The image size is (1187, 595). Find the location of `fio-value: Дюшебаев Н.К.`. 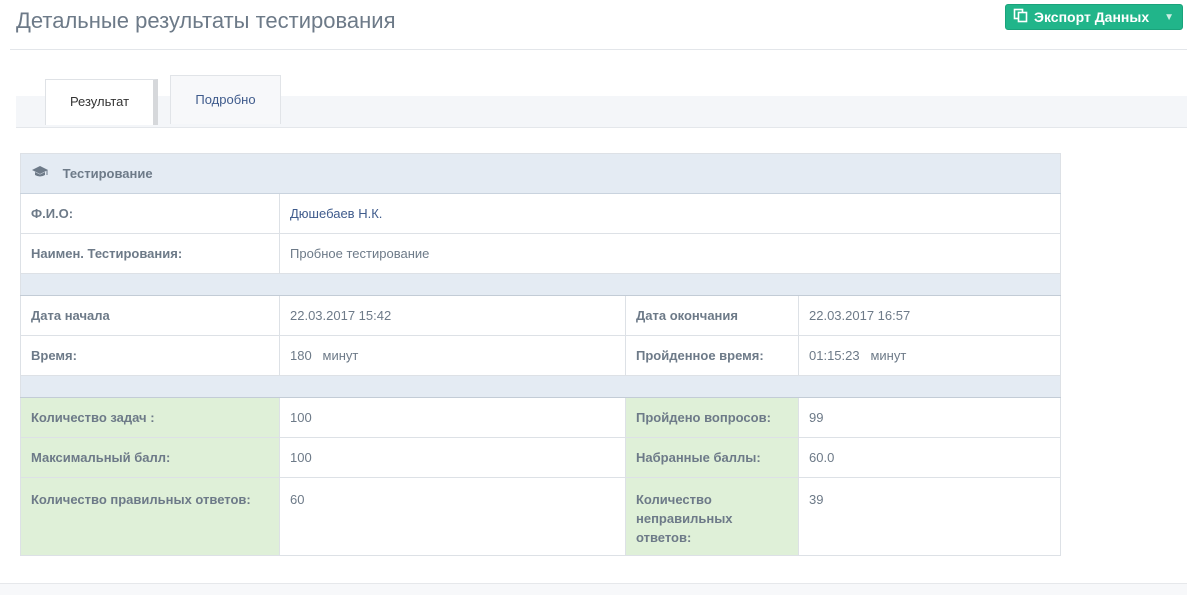

fio-value: Дюшебаев Н.К. is located at coordinates (670, 213).